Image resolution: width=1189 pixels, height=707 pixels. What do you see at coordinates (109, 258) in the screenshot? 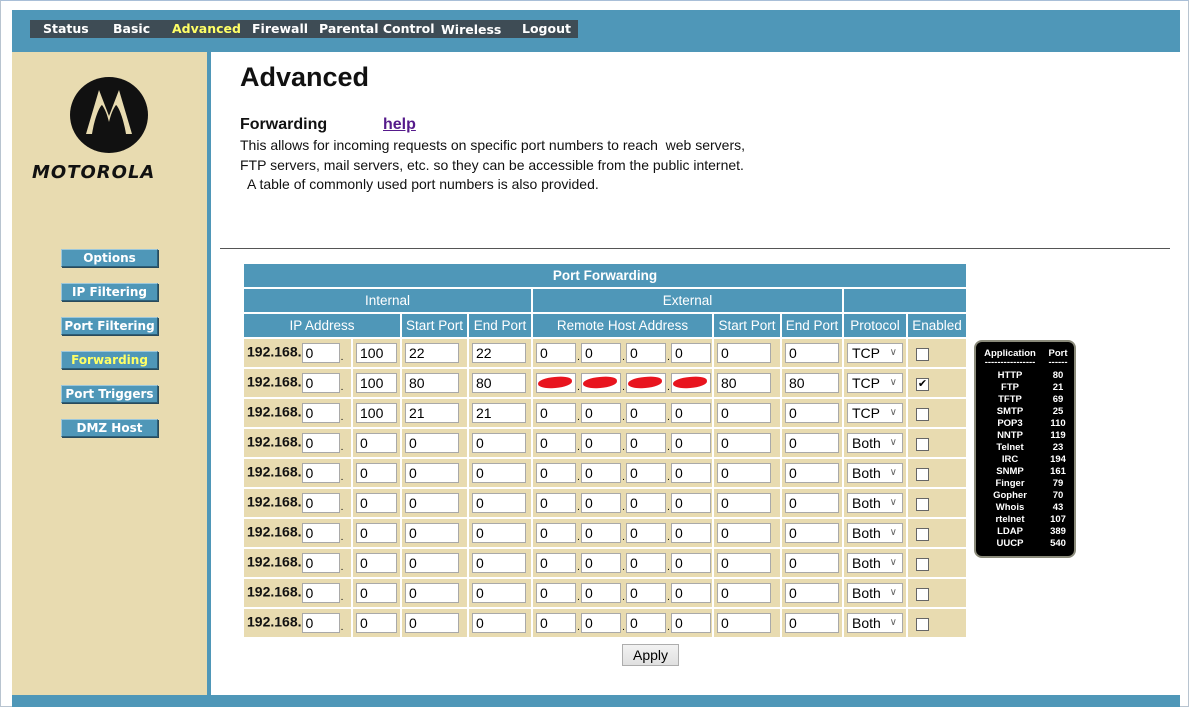
I see `sidebar-item-options: Options` at bounding box center [109, 258].